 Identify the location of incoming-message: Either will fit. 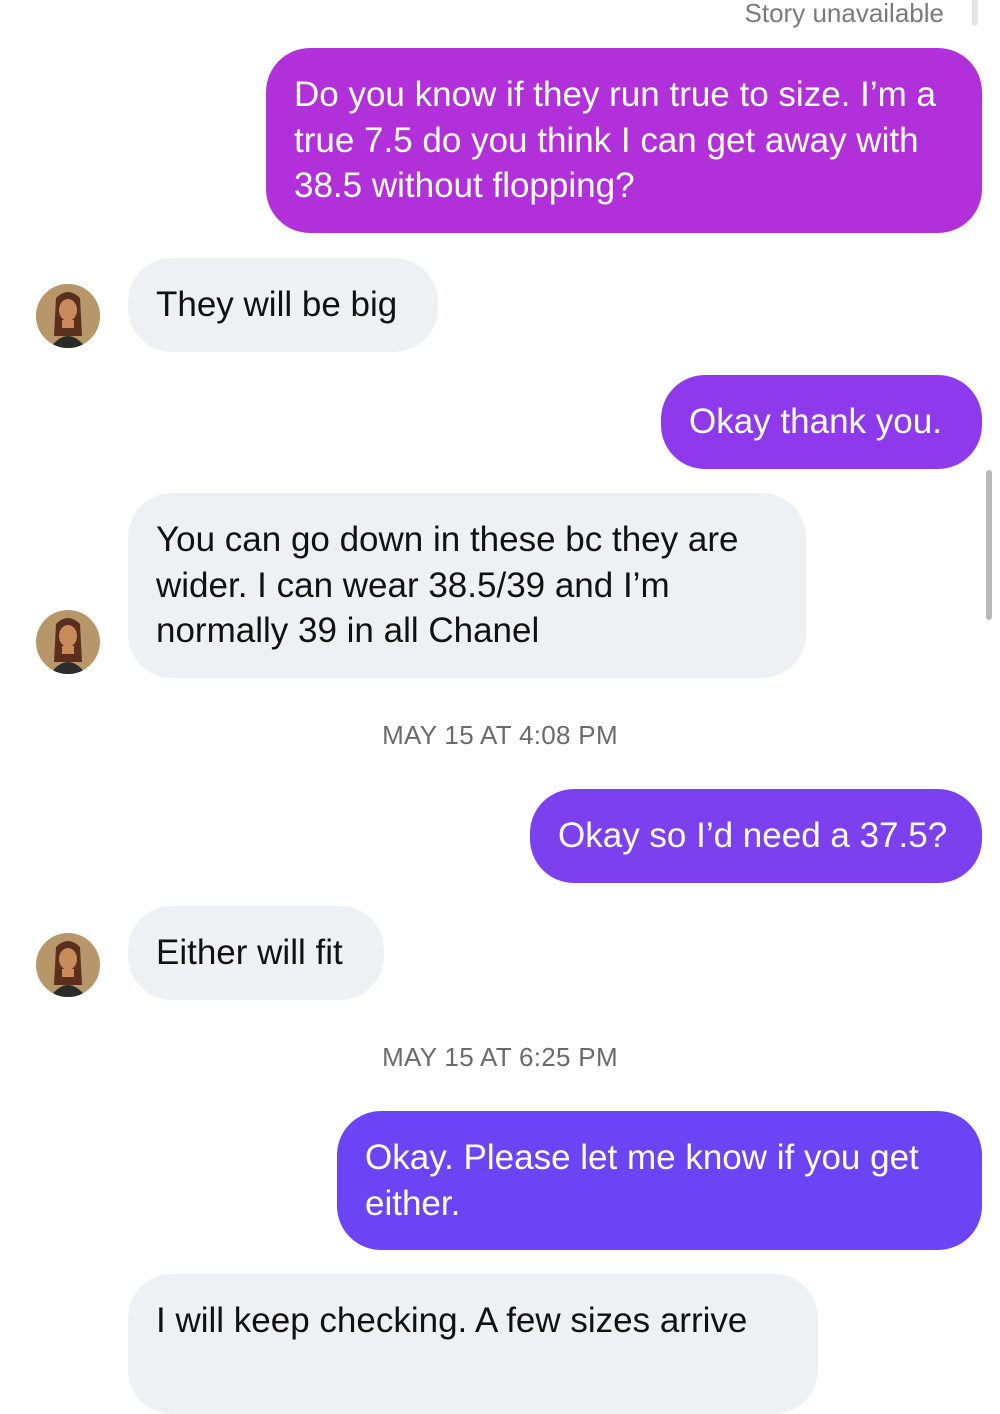
(256, 953).